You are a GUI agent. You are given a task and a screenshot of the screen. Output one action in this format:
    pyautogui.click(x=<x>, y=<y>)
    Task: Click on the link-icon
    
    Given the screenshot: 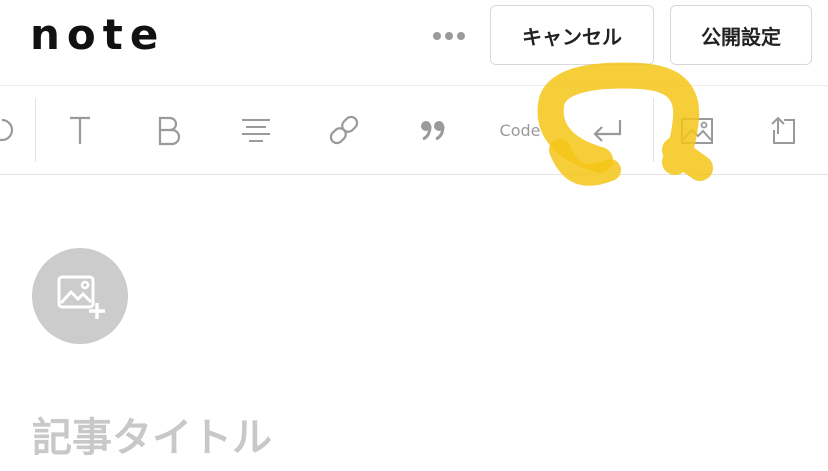 What is the action you would take?
    pyautogui.click(x=344, y=130)
    